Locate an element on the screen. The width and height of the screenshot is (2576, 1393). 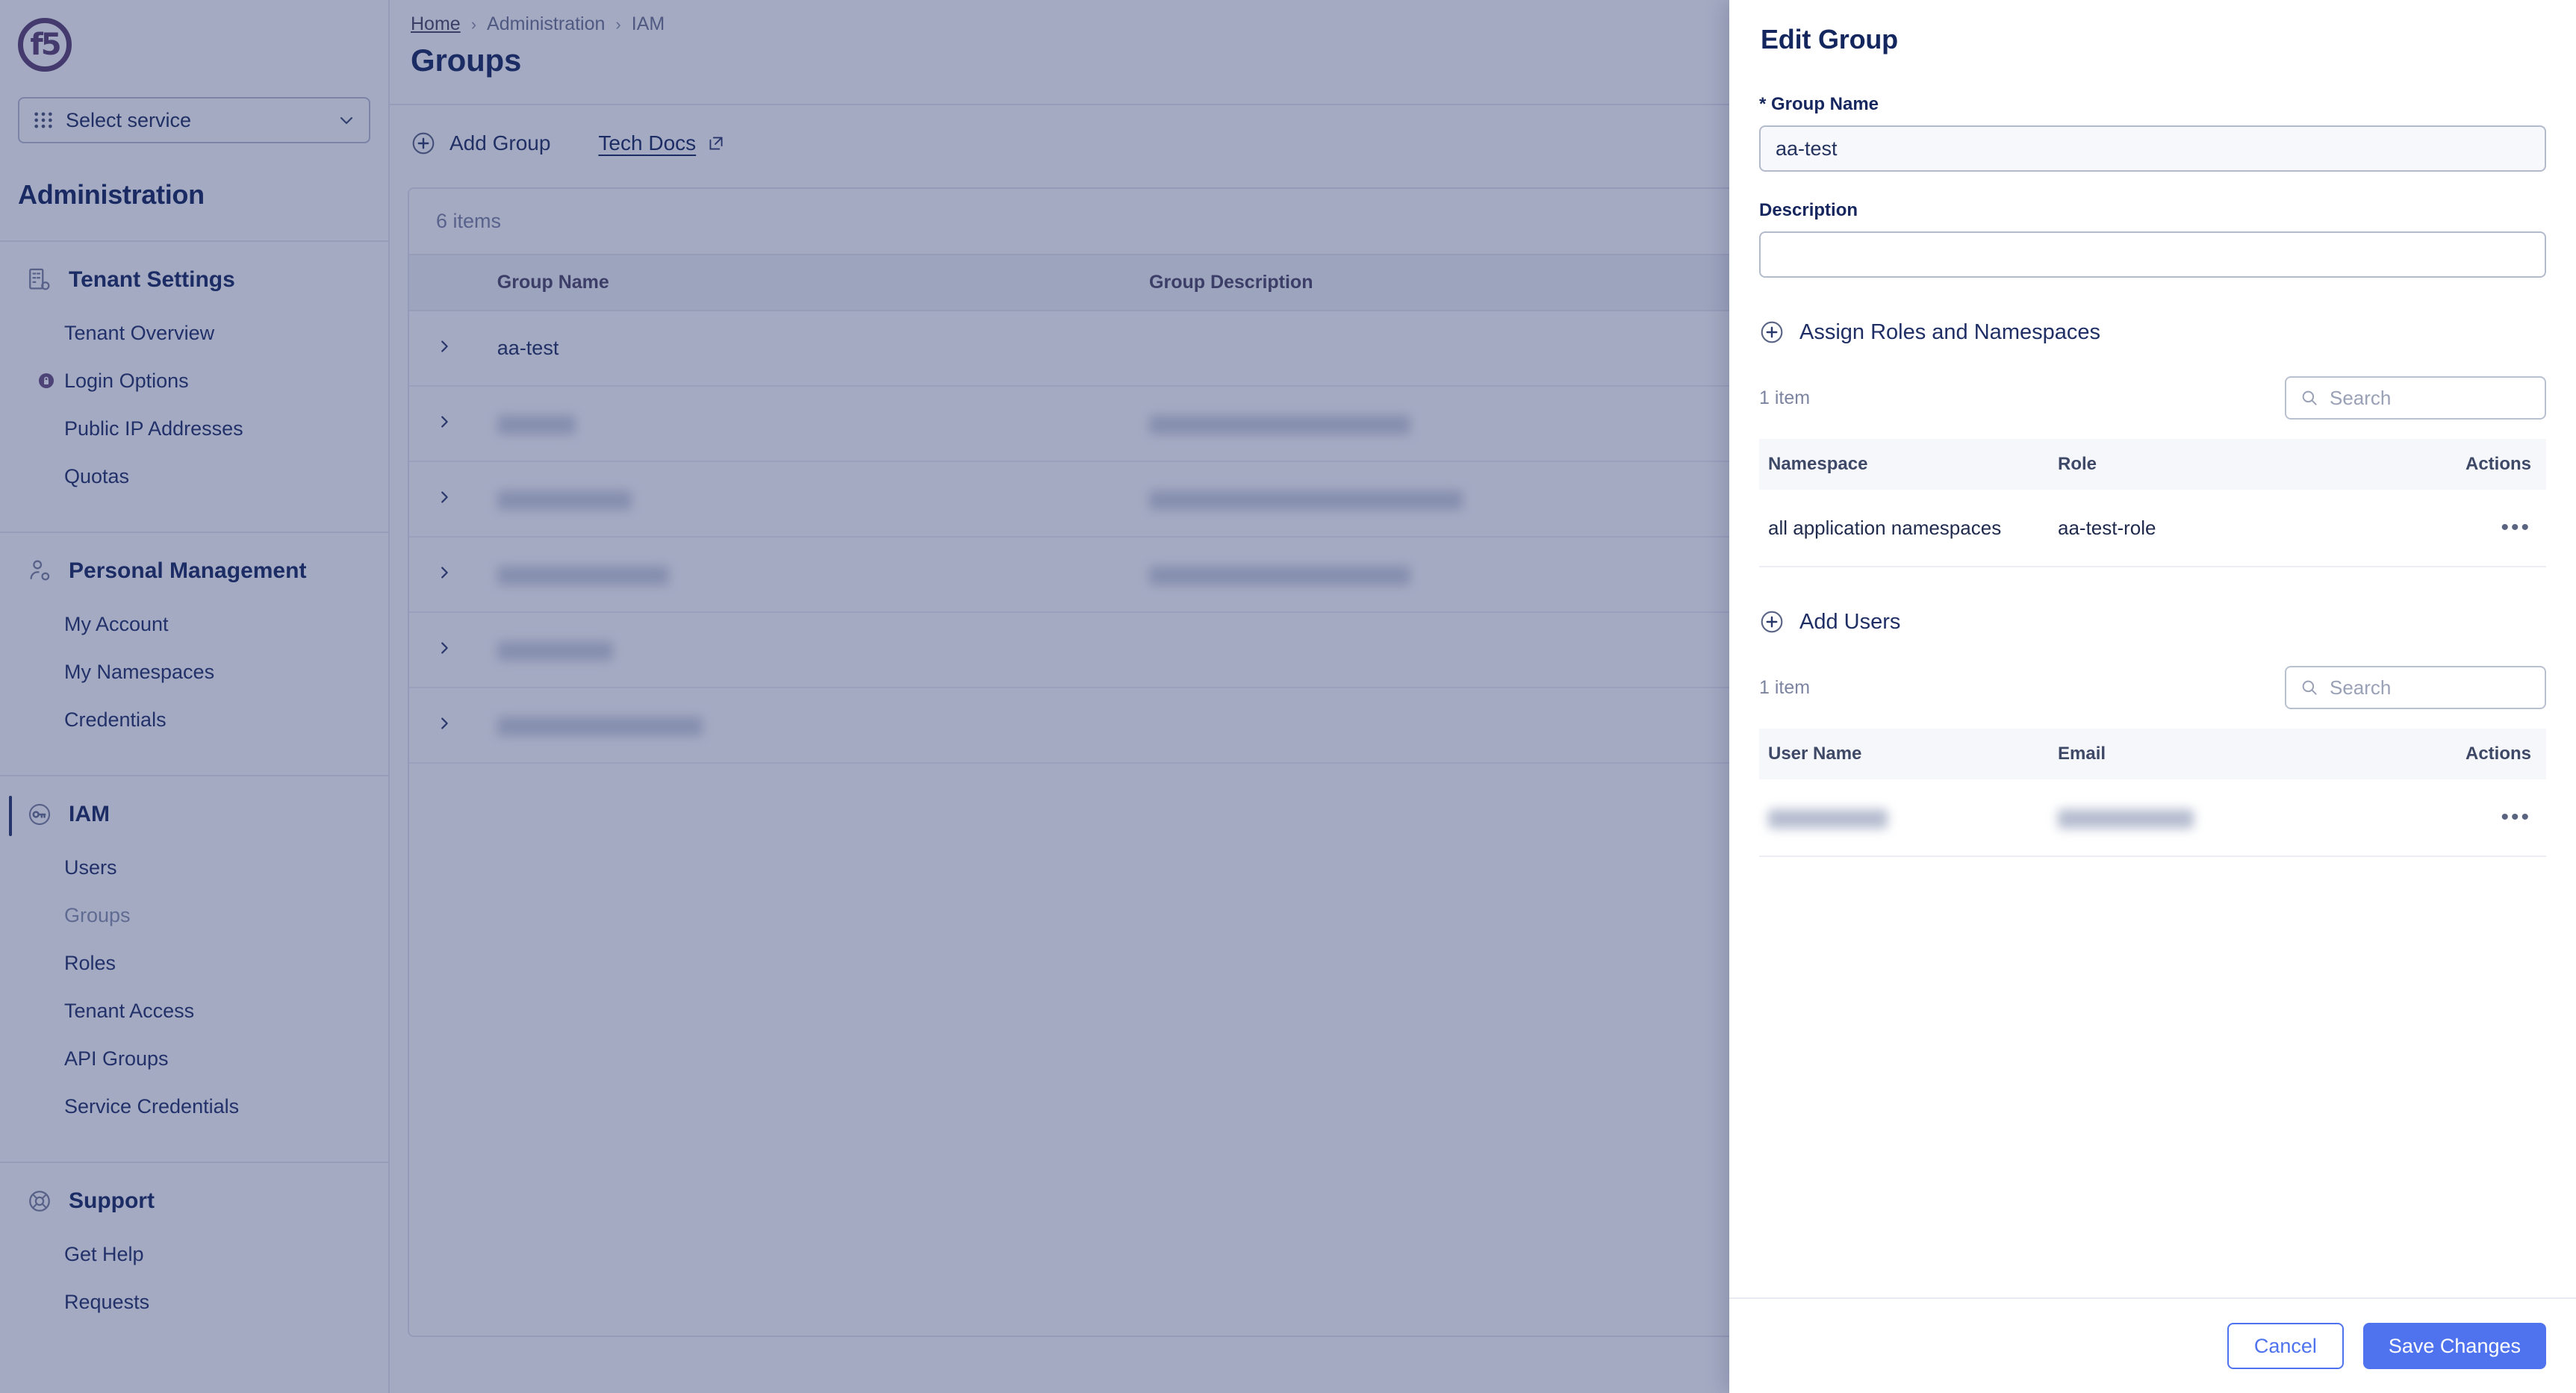
sidebar-item-tenant-access: Tenant Access is located at coordinates (194, 1011).